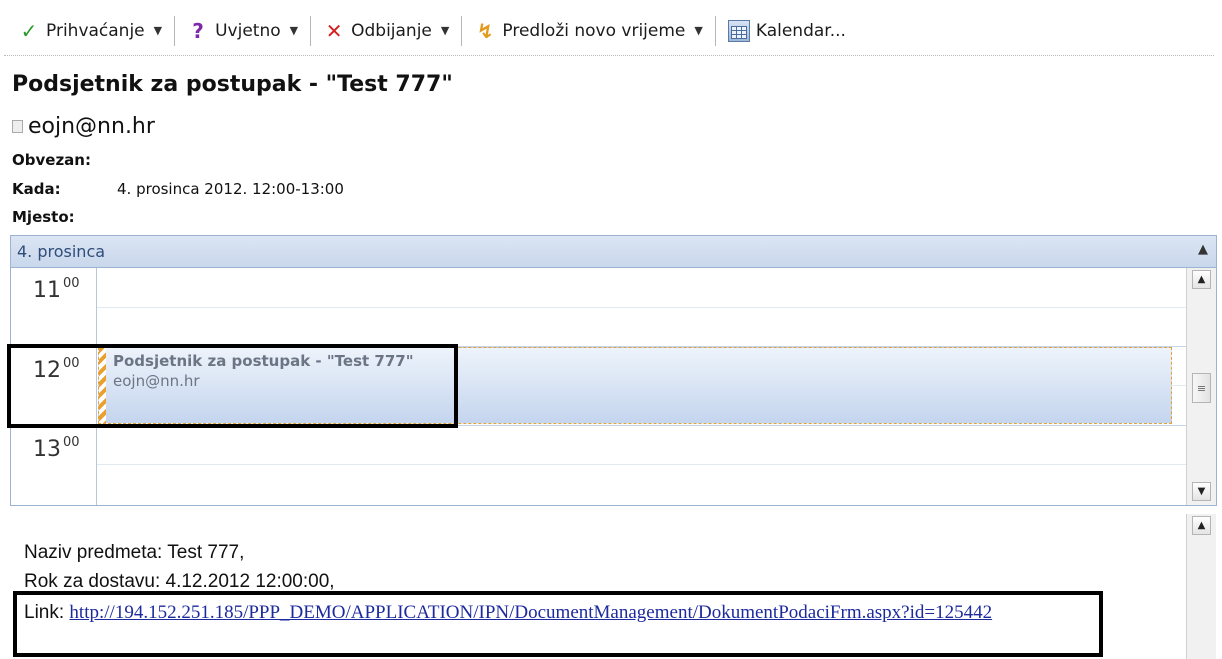  I want to click on accept-button: ✓ Prihvaćanje ▼, so click(90, 31).